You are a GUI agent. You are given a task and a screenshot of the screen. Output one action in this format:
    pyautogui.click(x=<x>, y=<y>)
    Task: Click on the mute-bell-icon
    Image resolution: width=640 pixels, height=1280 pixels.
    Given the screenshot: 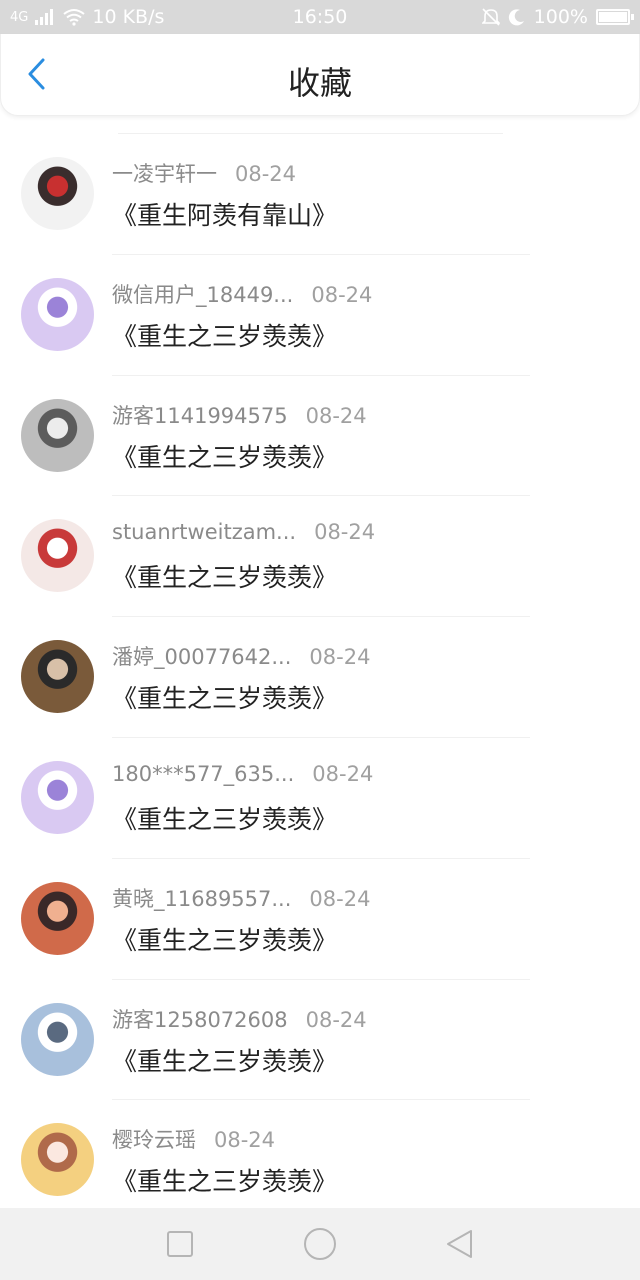 What is the action you would take?
    pyautogui.click(x=490, y=17)
    